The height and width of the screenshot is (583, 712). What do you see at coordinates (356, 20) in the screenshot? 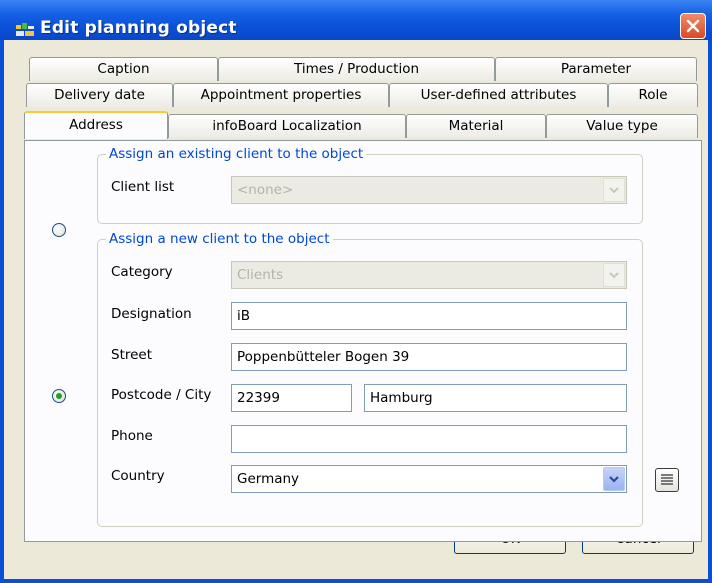
I see `title-bar: Edit planning object` at bounding box center [356, 20].